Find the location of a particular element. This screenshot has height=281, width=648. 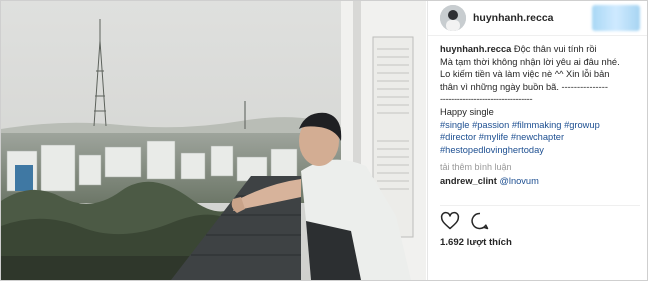

divider is located at coordinates (540, 205).